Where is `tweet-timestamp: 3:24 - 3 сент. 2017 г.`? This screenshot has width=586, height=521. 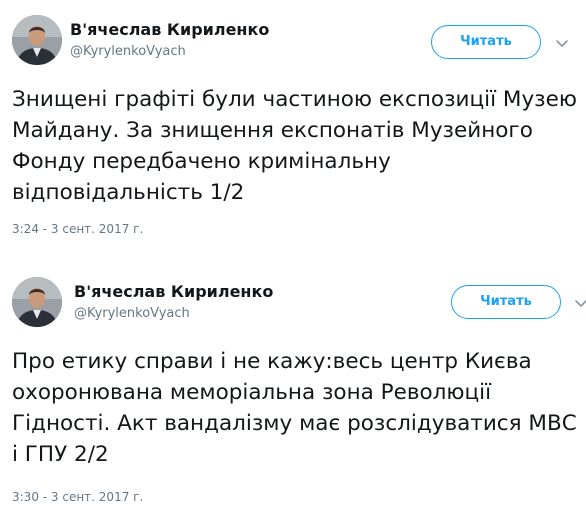
tweet-timestamp: 3:24 - 3 сент. 2017 г. is located at coordinates (77, 229).